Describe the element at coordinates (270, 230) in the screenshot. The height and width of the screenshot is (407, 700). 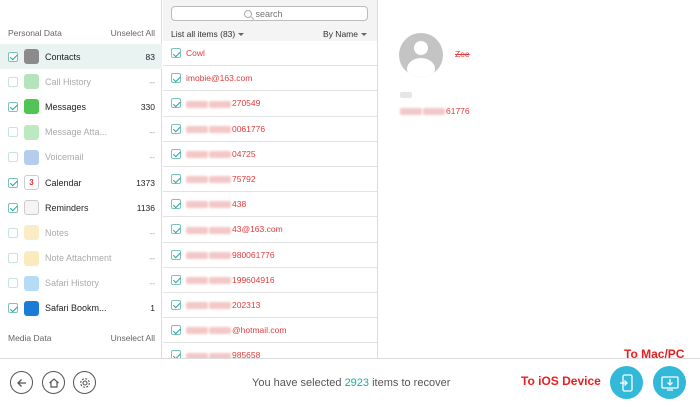
I see `list-item: 43@163.com` at that location.